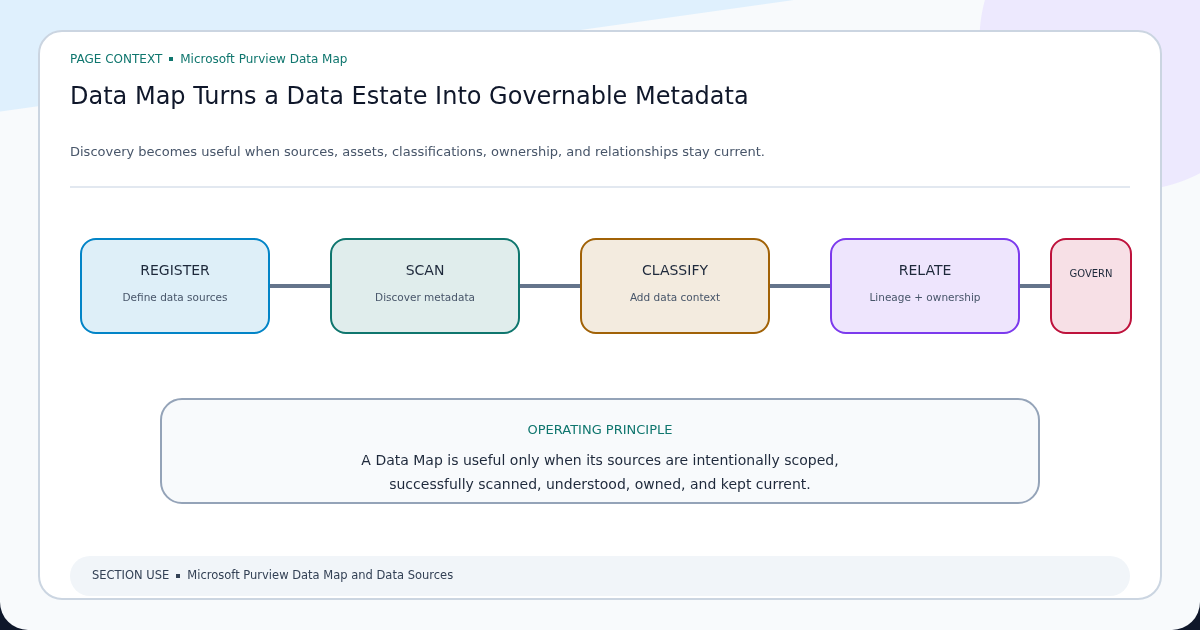  What do you see at coordinates (600, 430) in the screenshot?
I see `principle-label: OPERATING PRINCIPLE` at bounding box center [600, 430].